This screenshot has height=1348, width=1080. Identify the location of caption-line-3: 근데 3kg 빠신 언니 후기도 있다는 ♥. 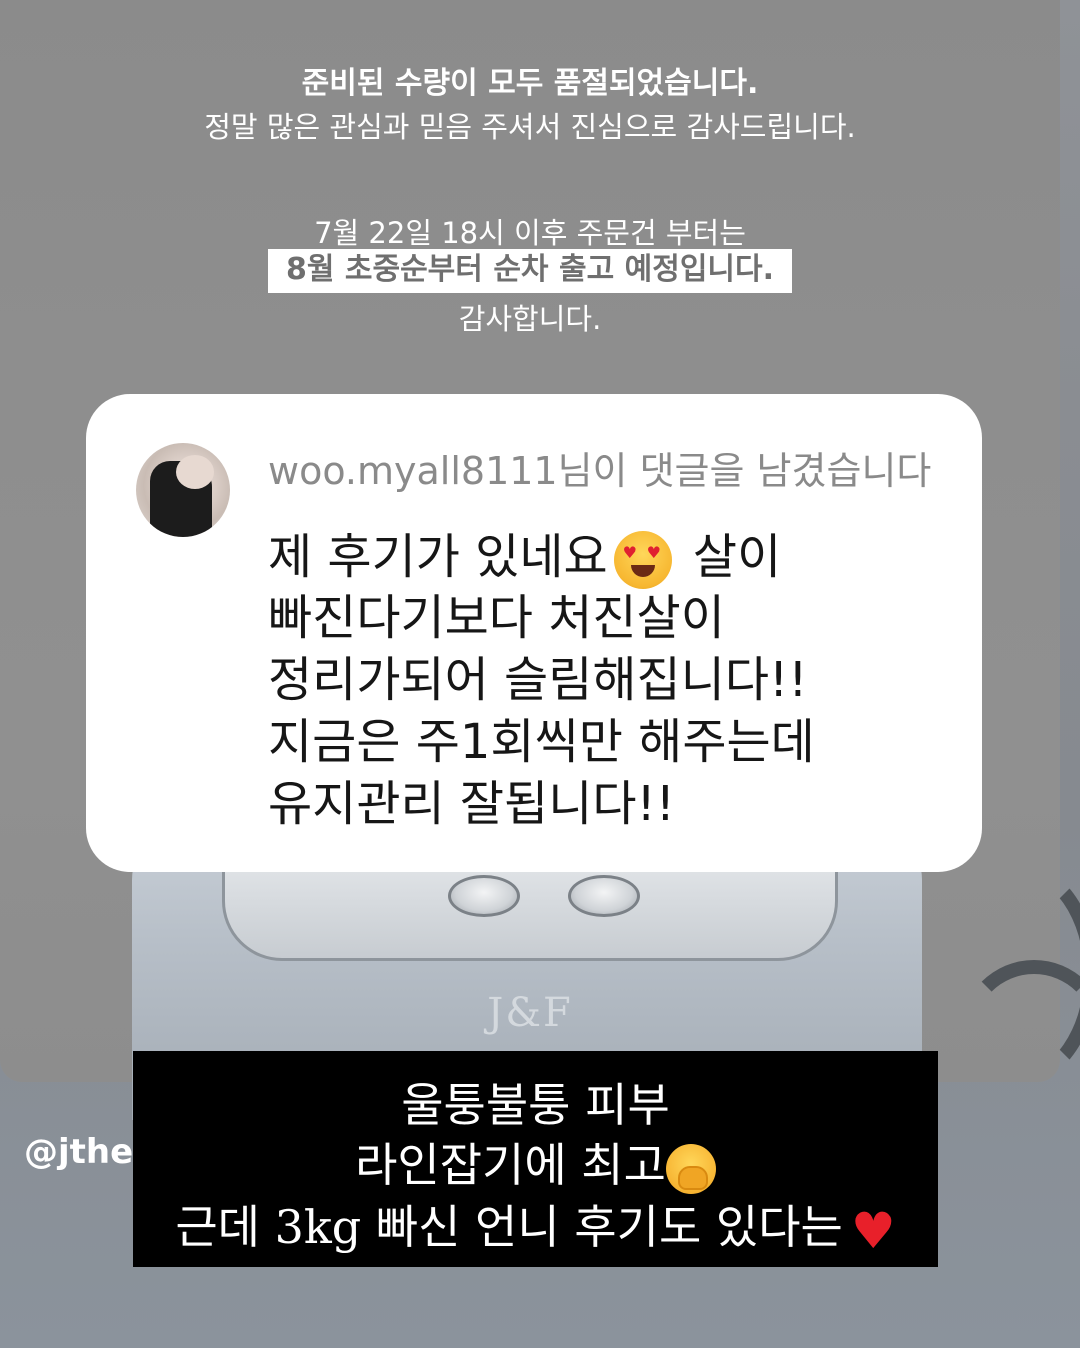
(535, 1225).